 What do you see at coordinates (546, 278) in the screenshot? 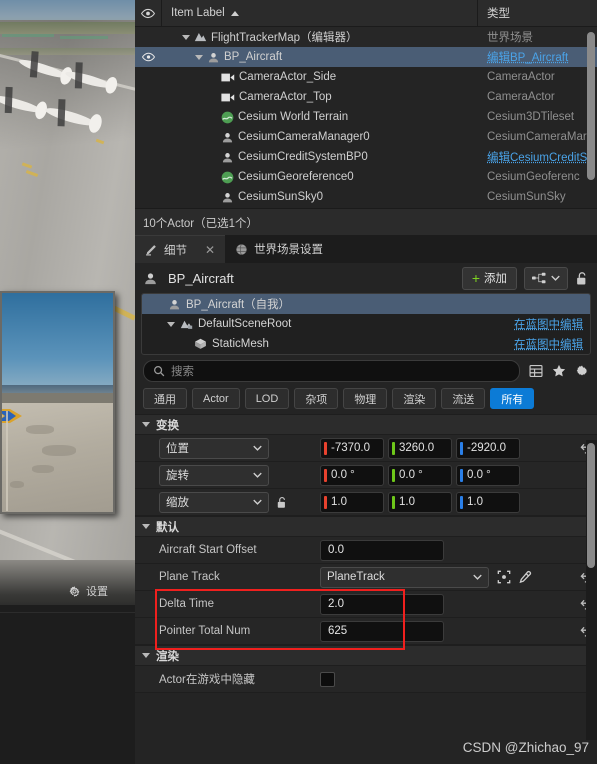
I see `blueprint-hierarchy-button` at bounding box center [546, 278].